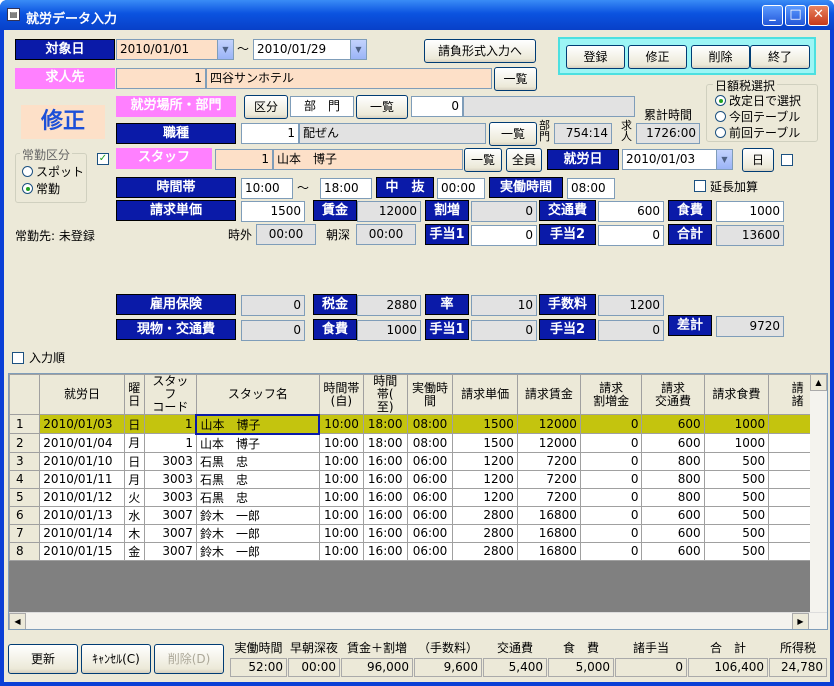 This screenshot has height=686, width=834. What do you see at coordinates (82, 551) in the screenshot?
I see `table-cell: 2010/01/15` at bounding box center [82, 551].